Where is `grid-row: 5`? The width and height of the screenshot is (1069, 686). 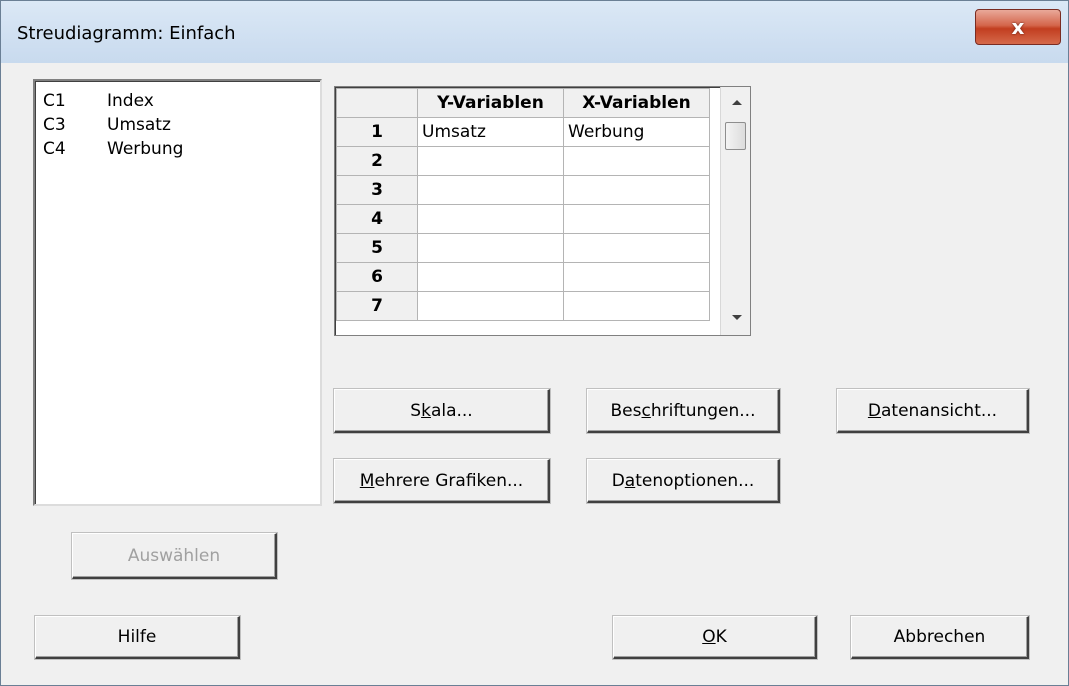 grid-row: 5 is located at coordinates (523, 248).